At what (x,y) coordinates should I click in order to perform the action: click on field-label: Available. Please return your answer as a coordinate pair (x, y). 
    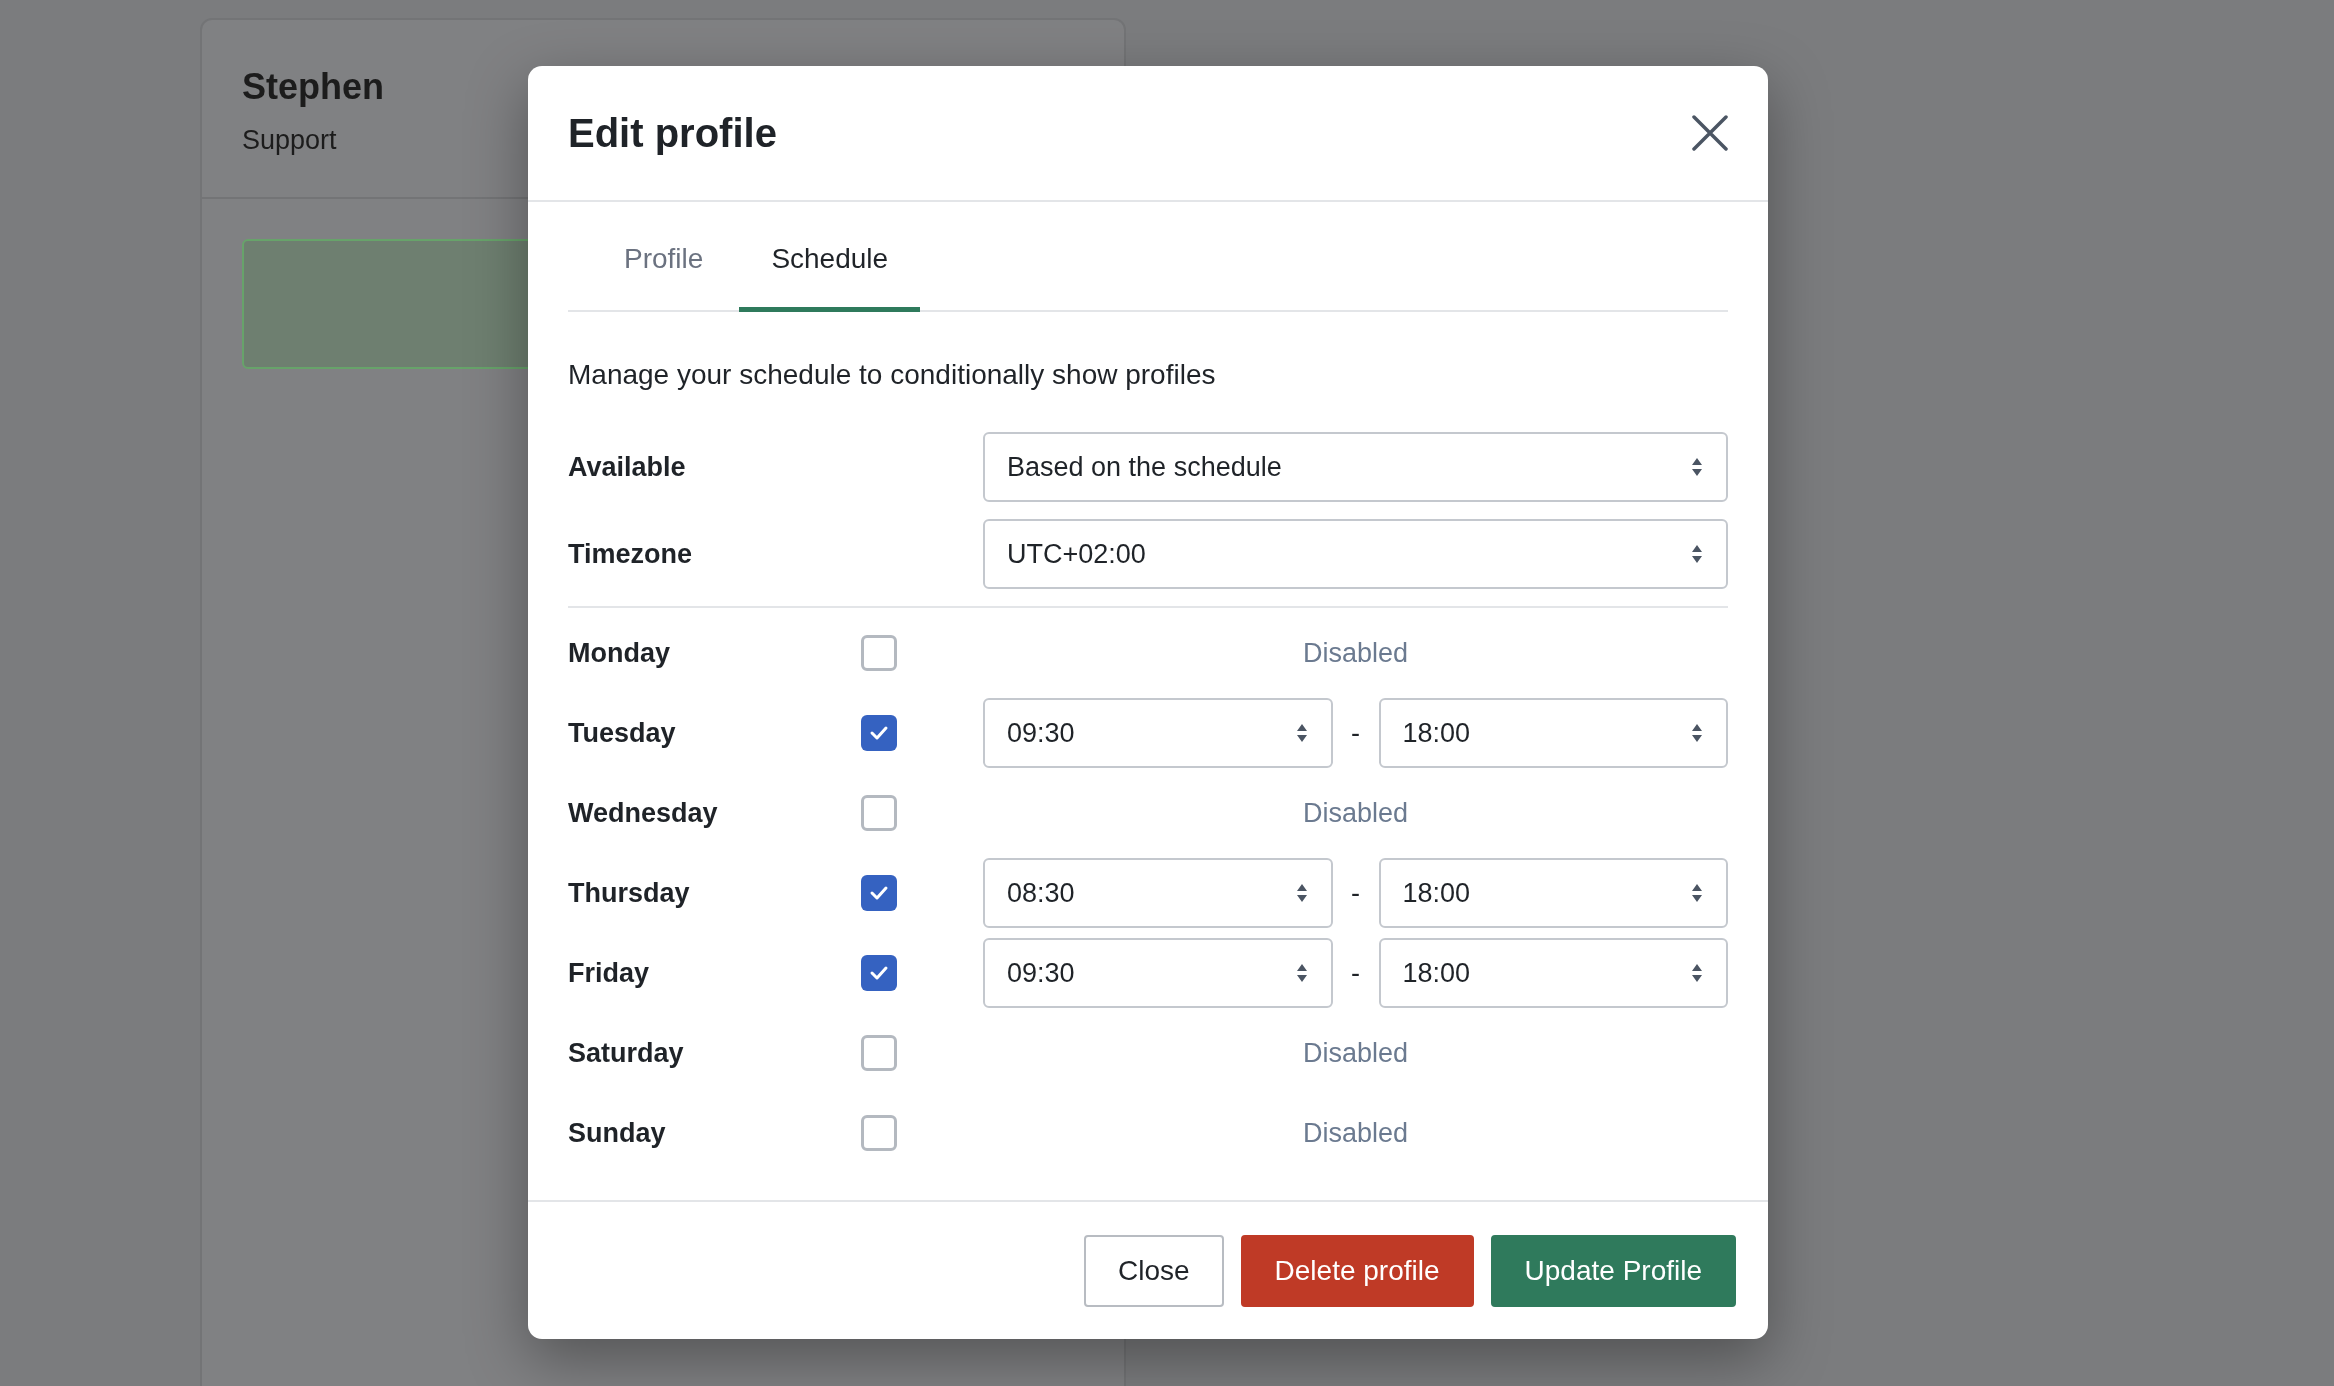
    Looking at the image, I should click on (627, 467).